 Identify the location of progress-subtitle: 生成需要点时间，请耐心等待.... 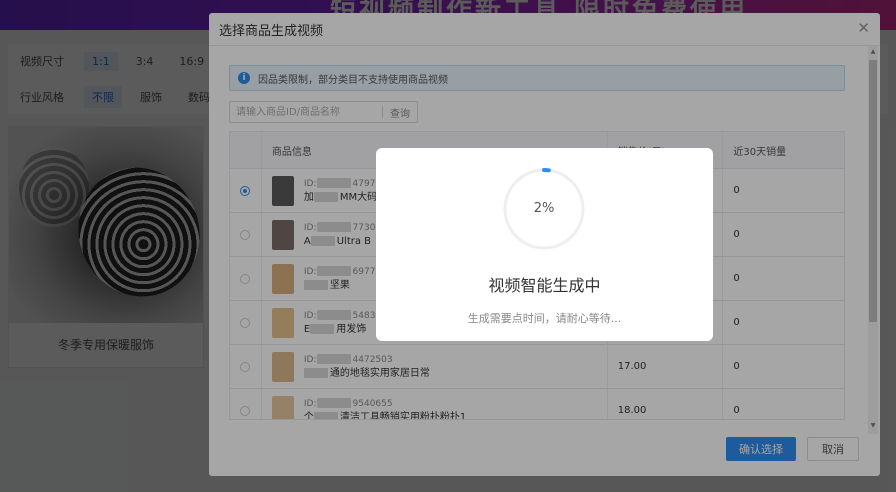
(544, 318).